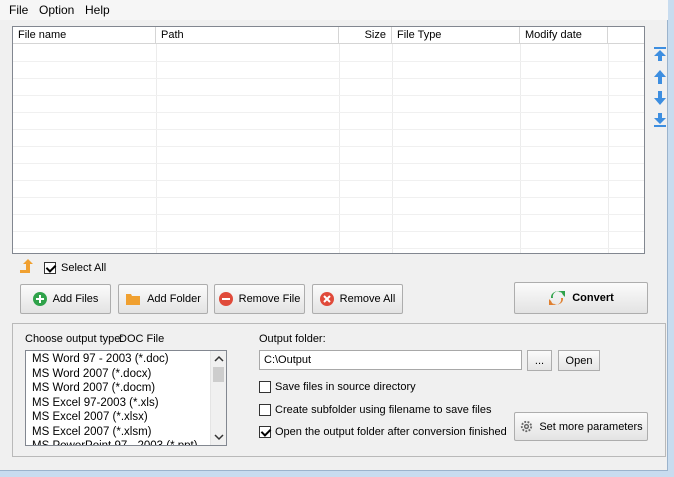  What do you see at coordinates (660, 98) in the screenshot?
I see `move-down-icon` at bounding box center [660, 98].